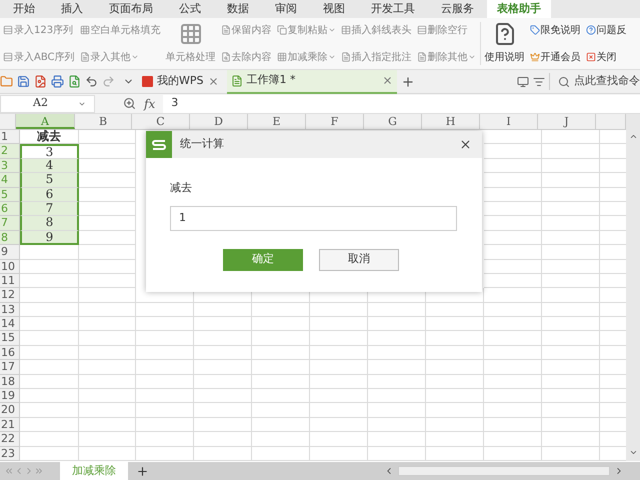  Describe the element at coordinates (504, 57) in the screenshot. I see `ribbon-button: 使用说明` at that location.